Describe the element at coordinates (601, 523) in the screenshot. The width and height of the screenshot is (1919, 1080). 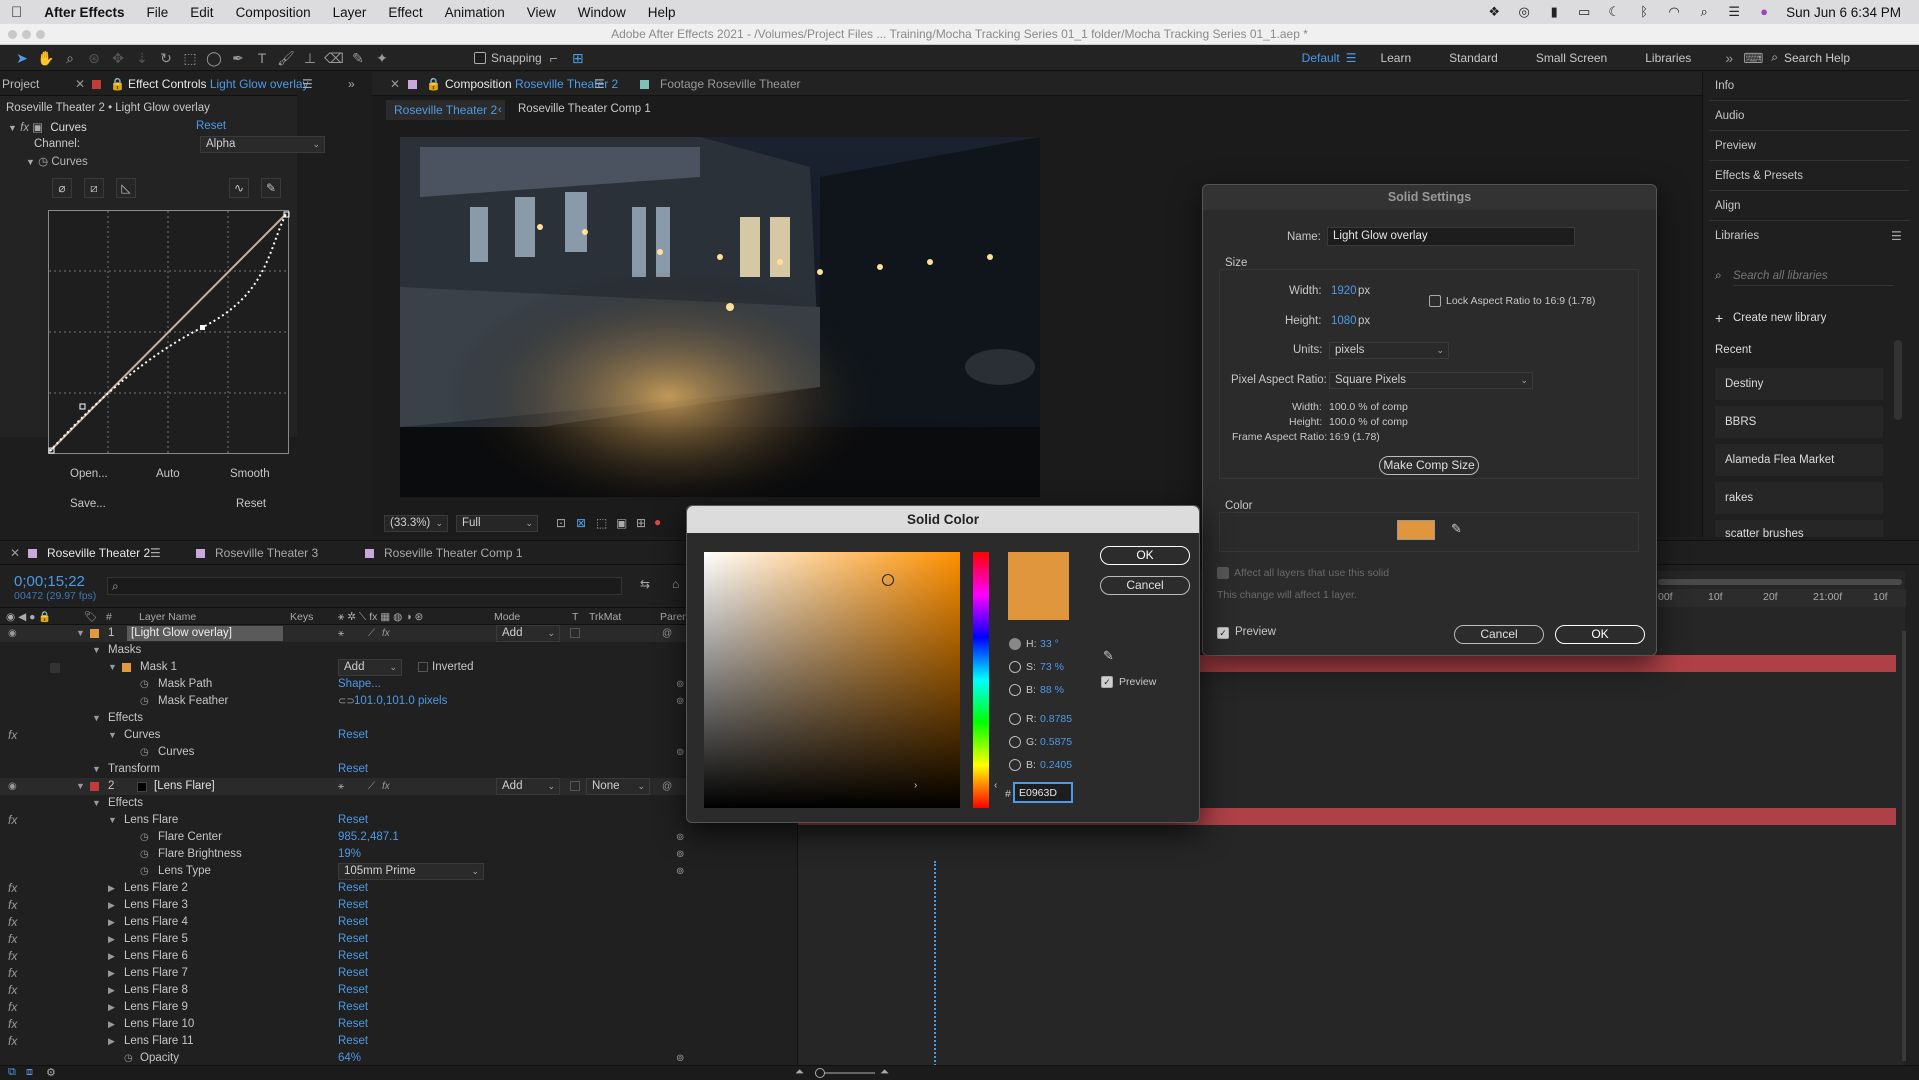
I see `region-of-interest-icon: ⬚` at that location.